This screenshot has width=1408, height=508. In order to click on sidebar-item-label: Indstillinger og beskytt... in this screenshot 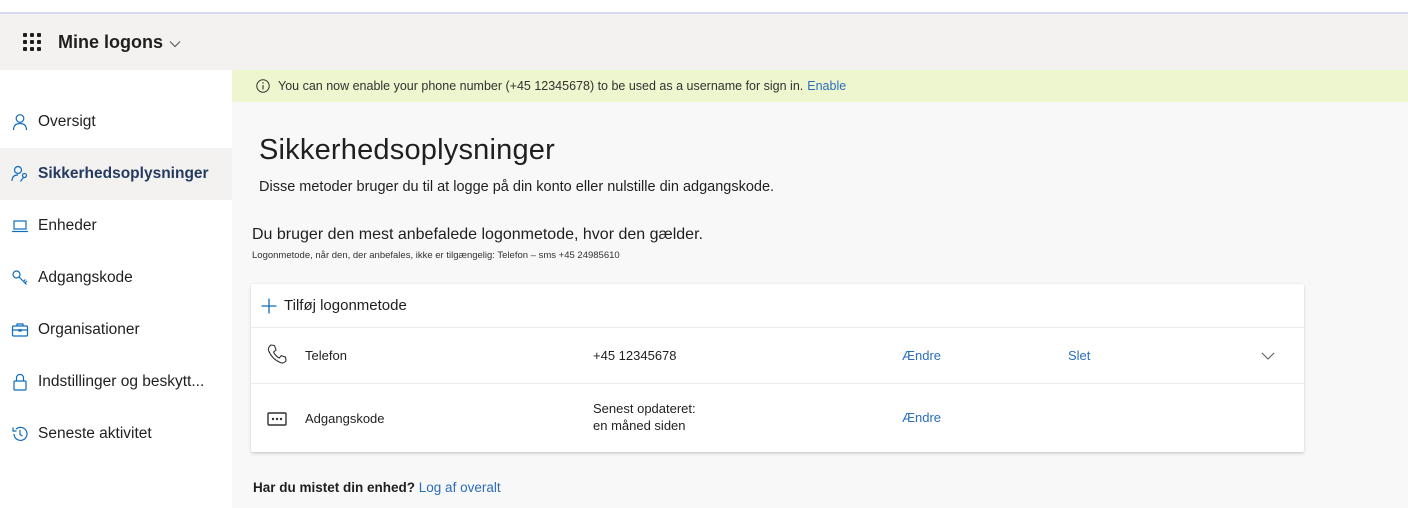, I will do `click(121, 381)`.